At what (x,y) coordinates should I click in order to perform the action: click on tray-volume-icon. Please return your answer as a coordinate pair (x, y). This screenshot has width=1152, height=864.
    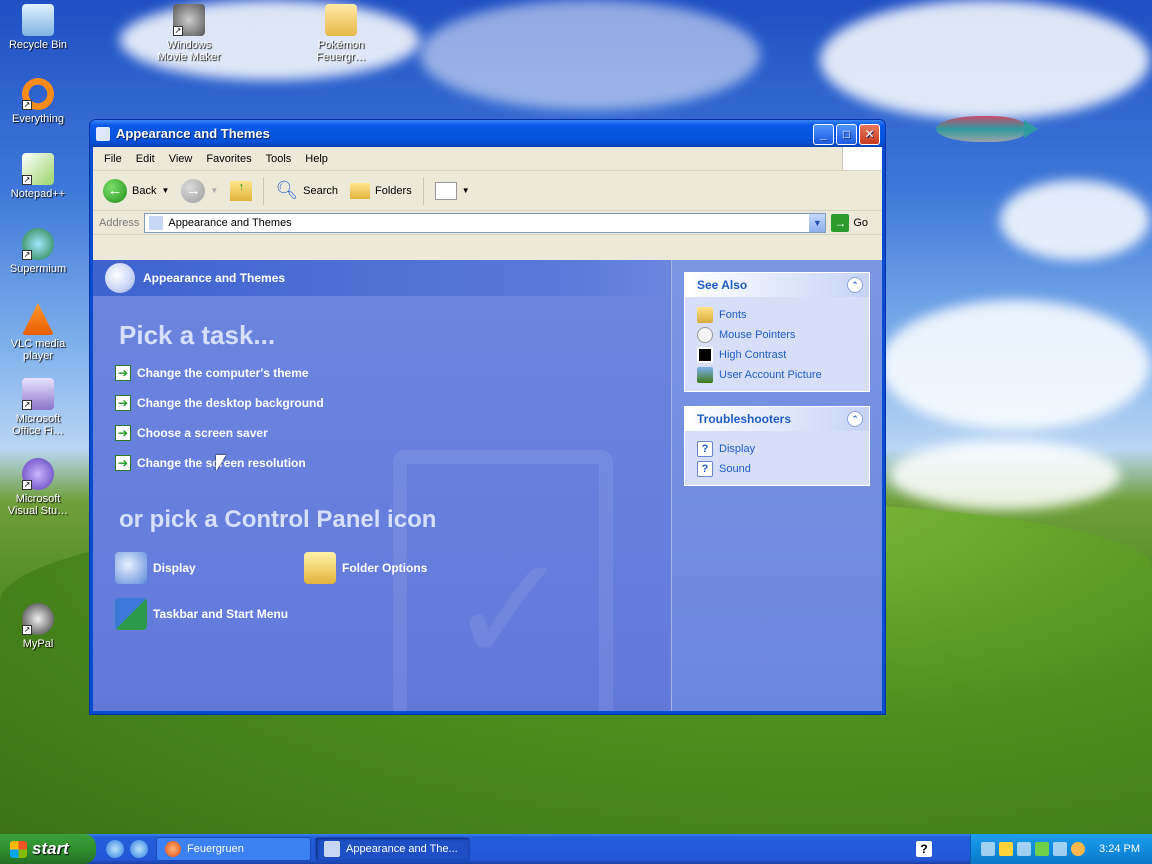
    Looking at the image, I should click on (1060, 849).